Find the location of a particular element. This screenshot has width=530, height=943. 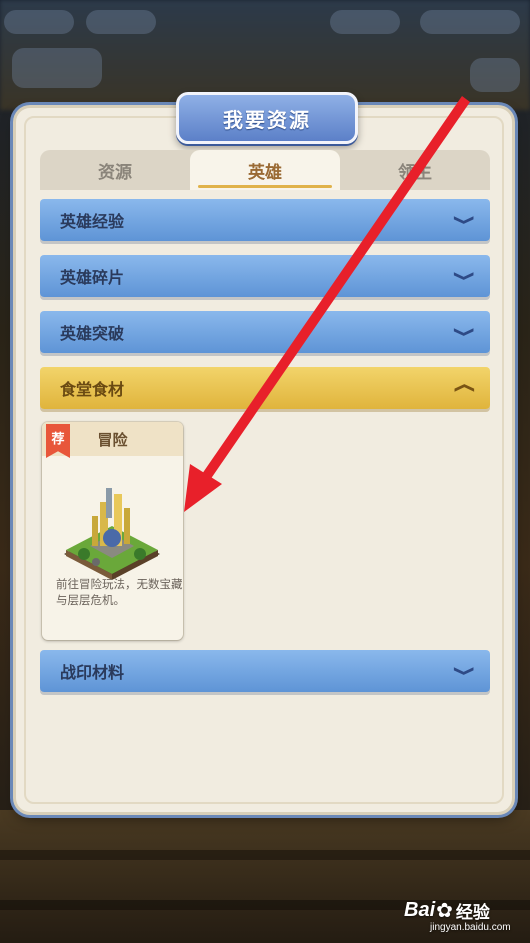

section-hero-breakthrough: 英雄突破 ❯ is located at coordinates (265, 332).